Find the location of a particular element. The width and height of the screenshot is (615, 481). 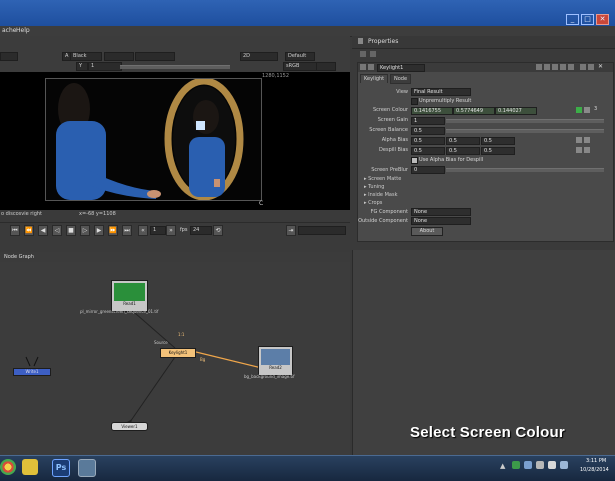

node-color-icon is located at coordinates (371, 67).